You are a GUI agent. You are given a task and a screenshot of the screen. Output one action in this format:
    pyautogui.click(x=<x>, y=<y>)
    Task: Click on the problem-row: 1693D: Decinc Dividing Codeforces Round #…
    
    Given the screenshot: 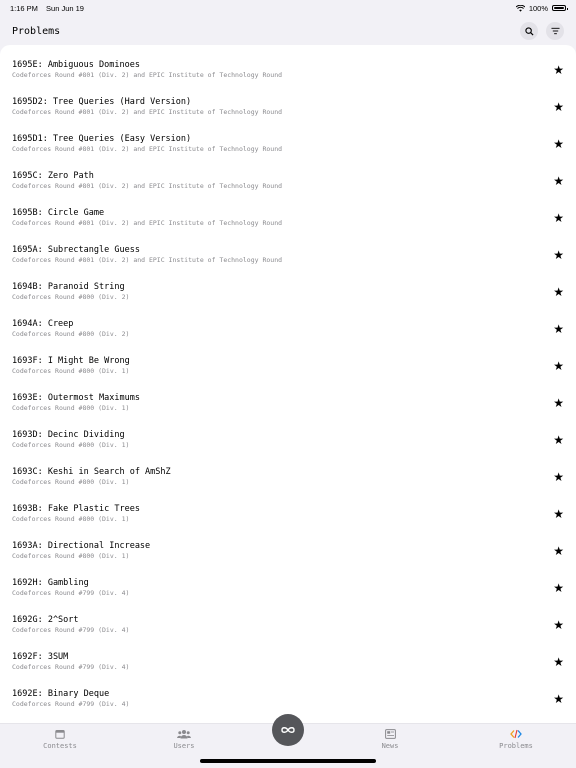 What is the action you would take?
    pyautogui.click(x=288, y=439)
    